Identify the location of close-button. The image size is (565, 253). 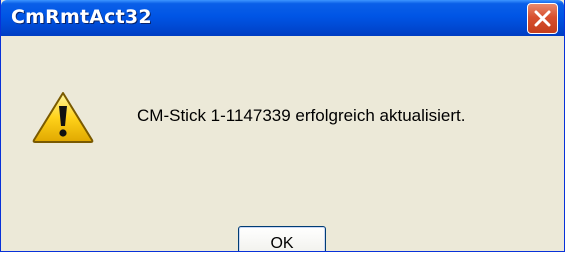
(542, 18).